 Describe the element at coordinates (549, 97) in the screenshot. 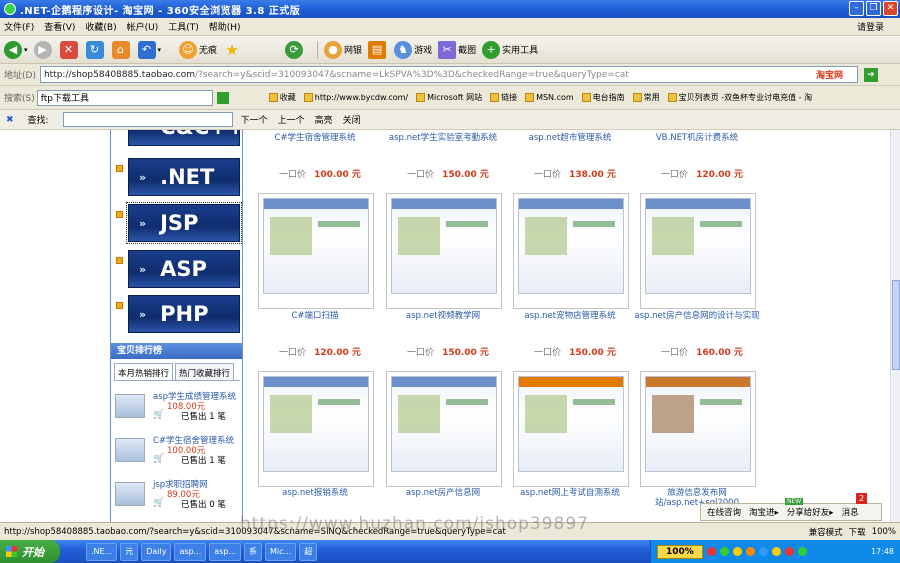

I see `favorite-link: MSN.com` at that location.